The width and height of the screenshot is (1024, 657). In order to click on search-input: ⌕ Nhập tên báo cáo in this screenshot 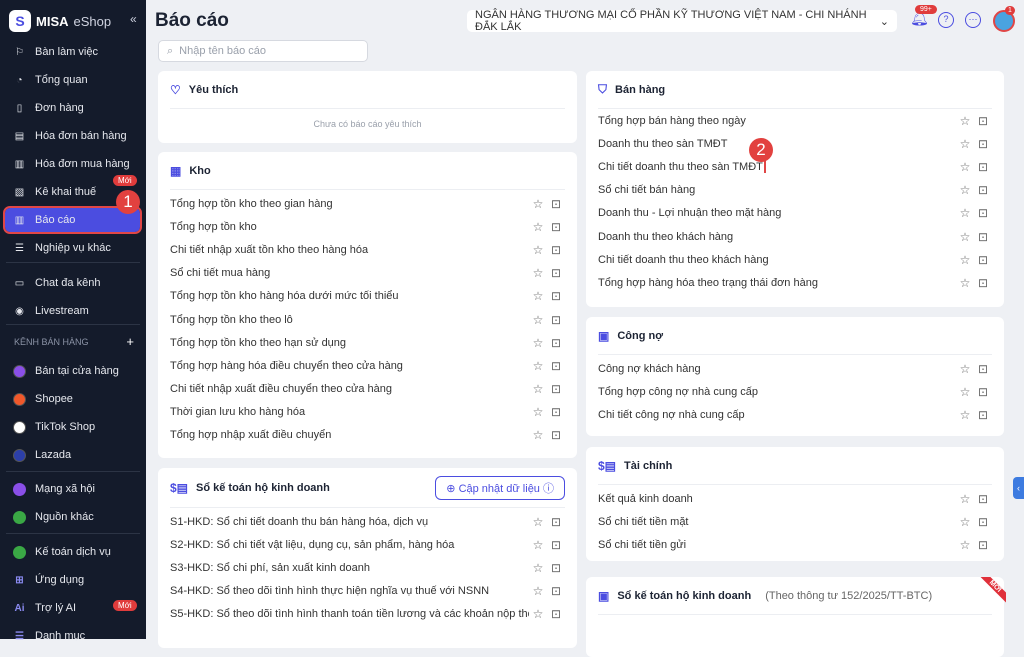, I will do `click(263, 51)`.